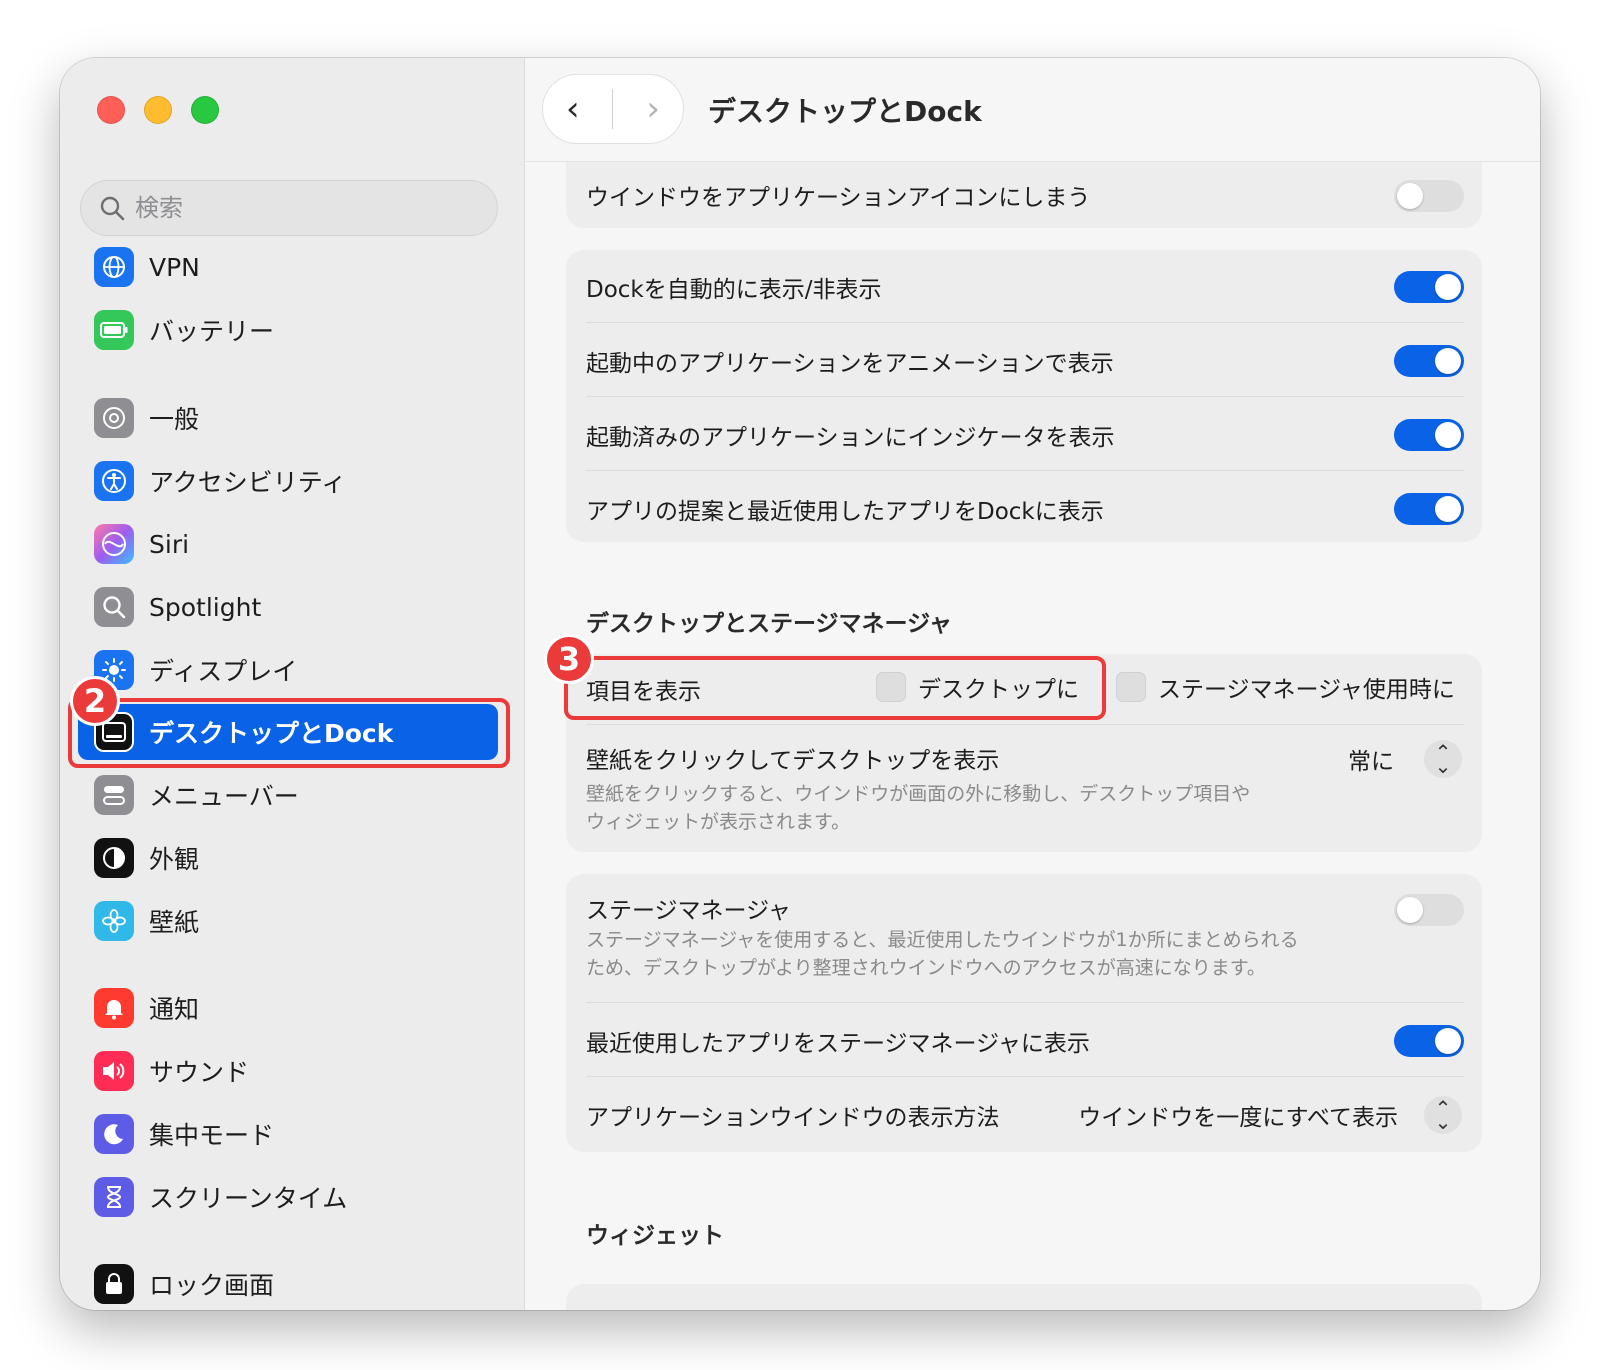 The height and width of the screenshot is (1370, 1600). What do you see at coordinates (769, 624) in the screenshot?
I see `section-title-desktop-stage: デスクトップとステージマネージャ` at bounding box center [769, 624].